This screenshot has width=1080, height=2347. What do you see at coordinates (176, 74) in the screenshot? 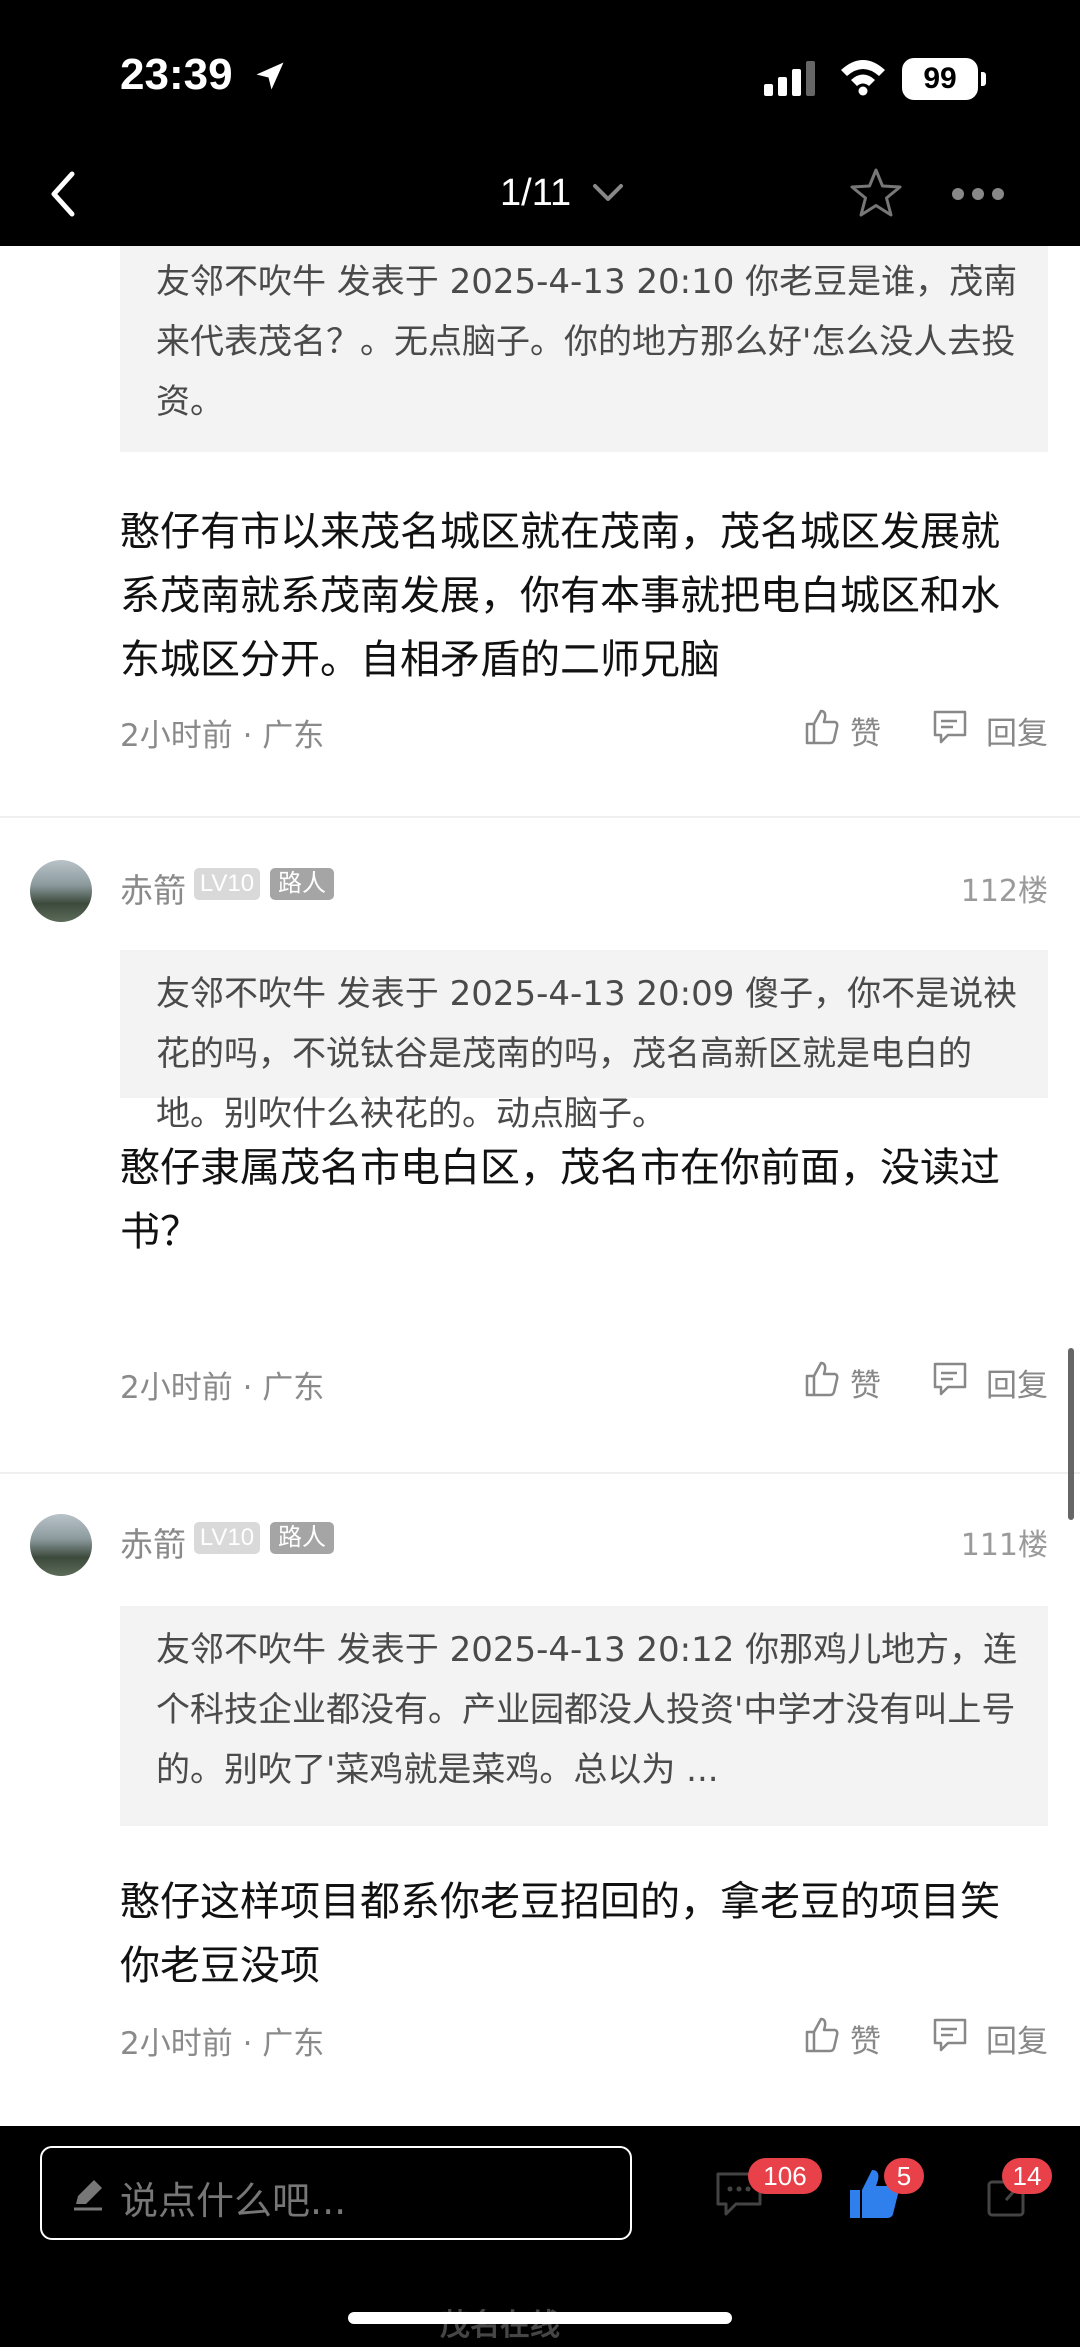
I see `status-time: 23:39` at bounding box center [176, 74].